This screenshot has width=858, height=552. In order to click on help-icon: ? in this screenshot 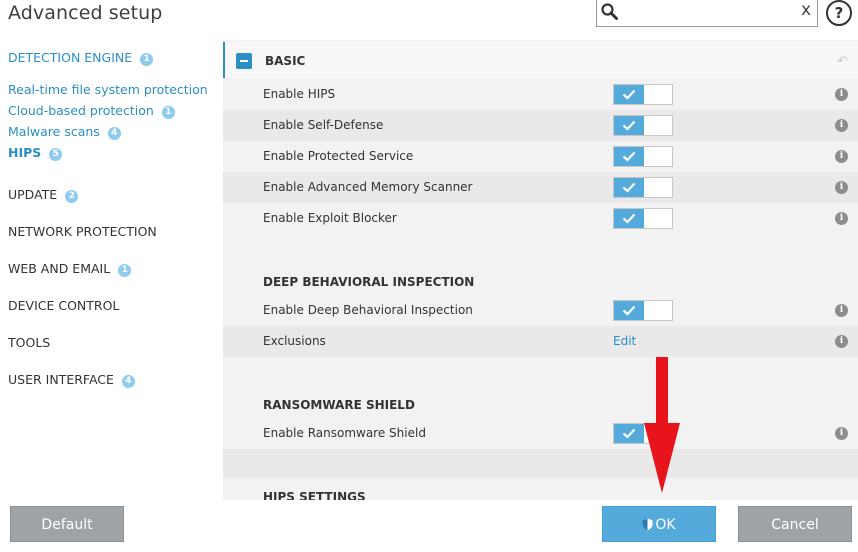, I will do `click(839, 13)`.